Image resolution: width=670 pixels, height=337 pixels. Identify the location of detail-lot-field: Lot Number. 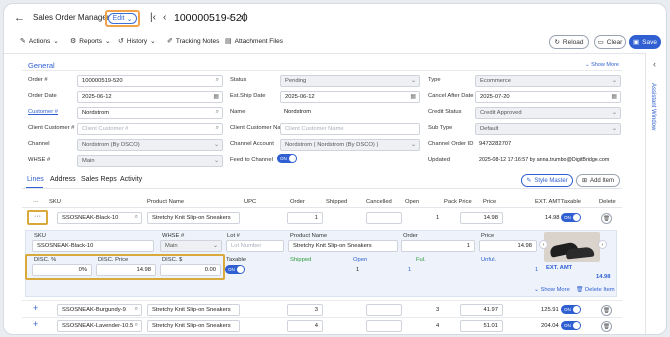
(255, 246).